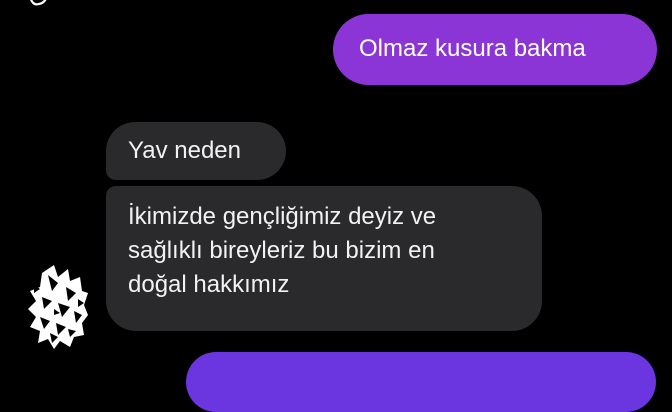 This screenshot has width=672, height=412. I want to click on contact-avatar, so click(58, 306).